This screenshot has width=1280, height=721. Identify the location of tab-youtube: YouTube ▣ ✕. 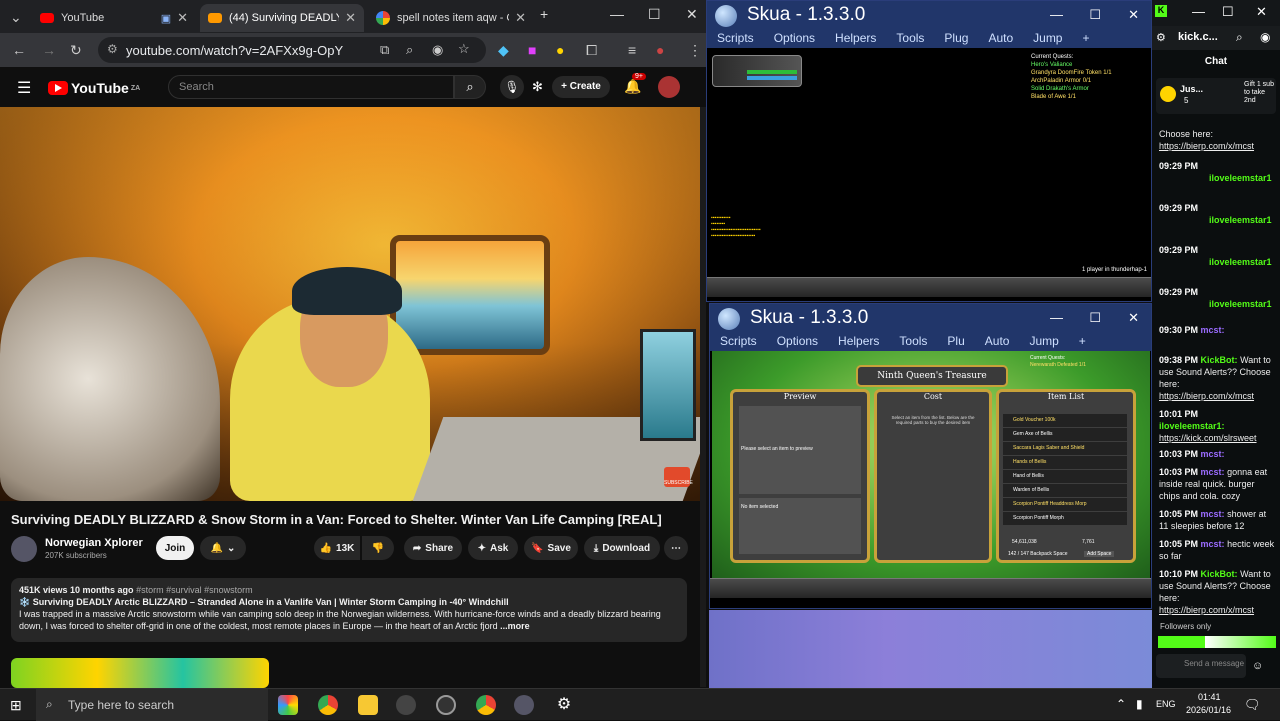
(114, 18).